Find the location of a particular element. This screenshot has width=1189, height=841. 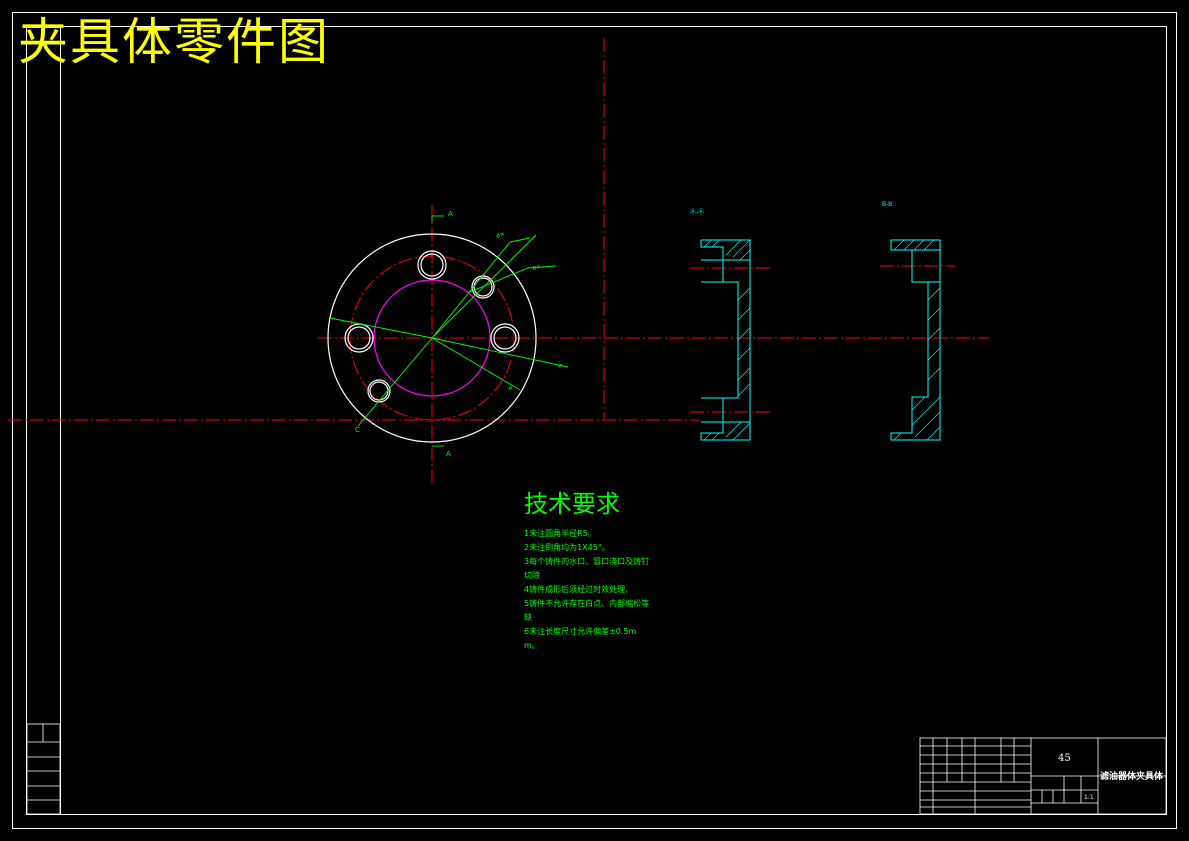

dimension-leaders is located at coordinates (449, 331).